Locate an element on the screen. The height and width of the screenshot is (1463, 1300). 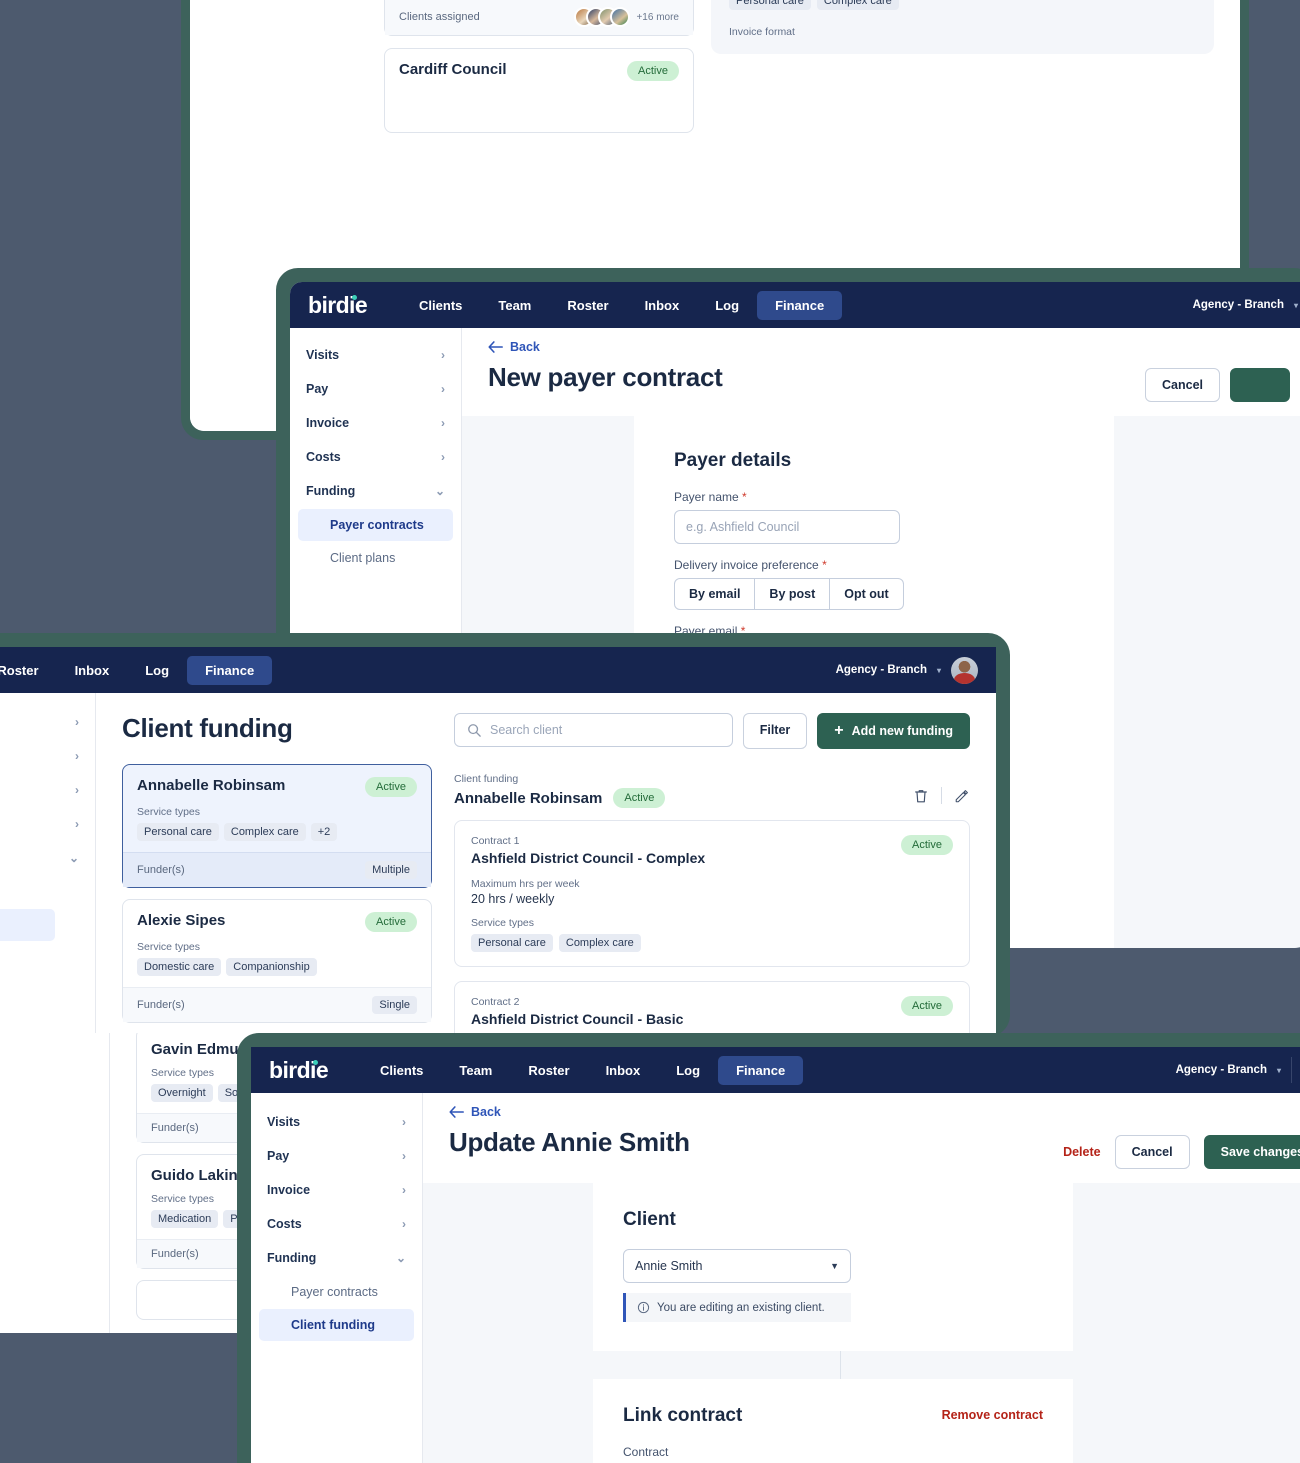
option-by-email: By email is located at coordinates (715, 594).